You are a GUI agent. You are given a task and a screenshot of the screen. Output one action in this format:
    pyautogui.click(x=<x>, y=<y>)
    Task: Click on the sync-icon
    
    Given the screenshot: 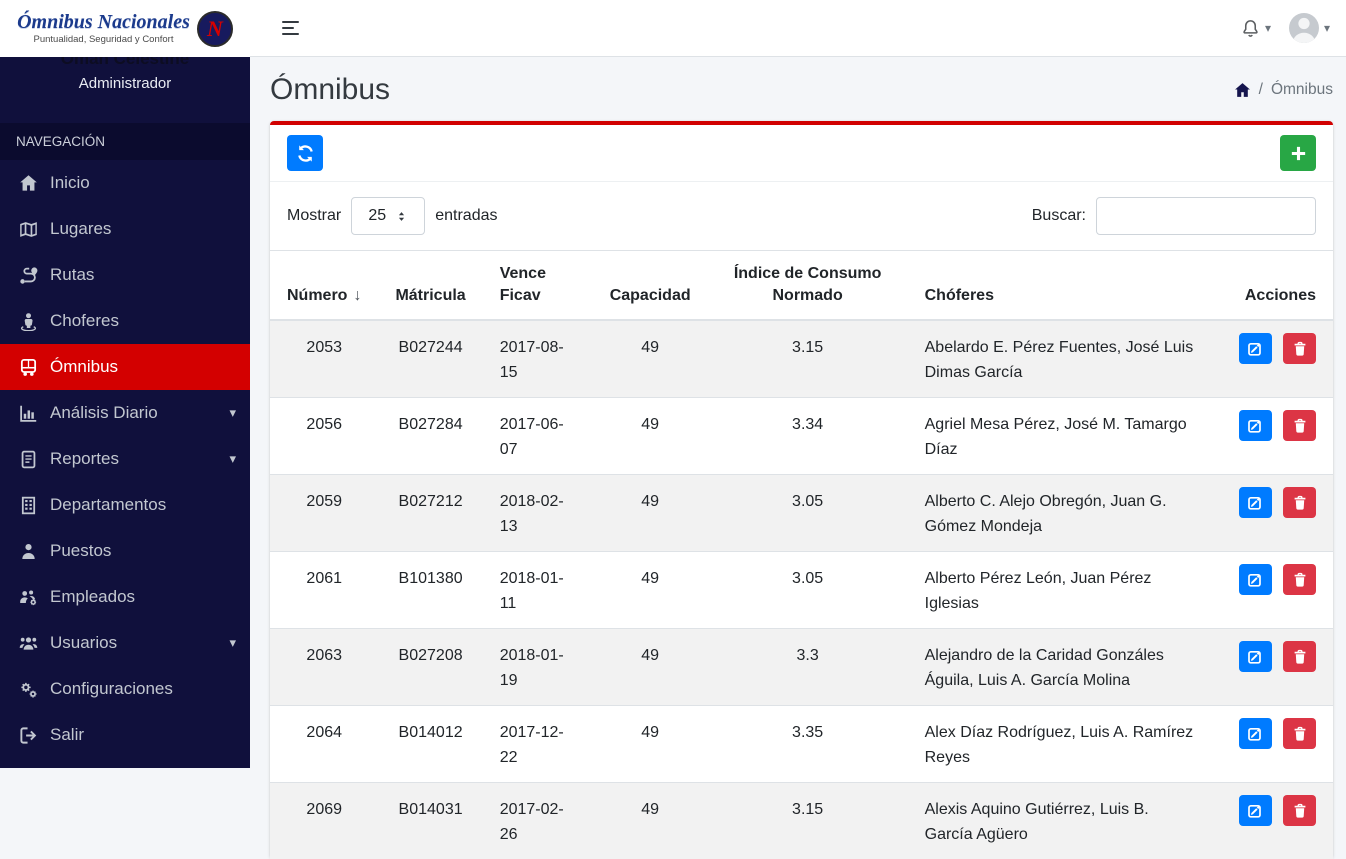 What is the action you would take?
    pyautogui.click(x=305, y=153)
    